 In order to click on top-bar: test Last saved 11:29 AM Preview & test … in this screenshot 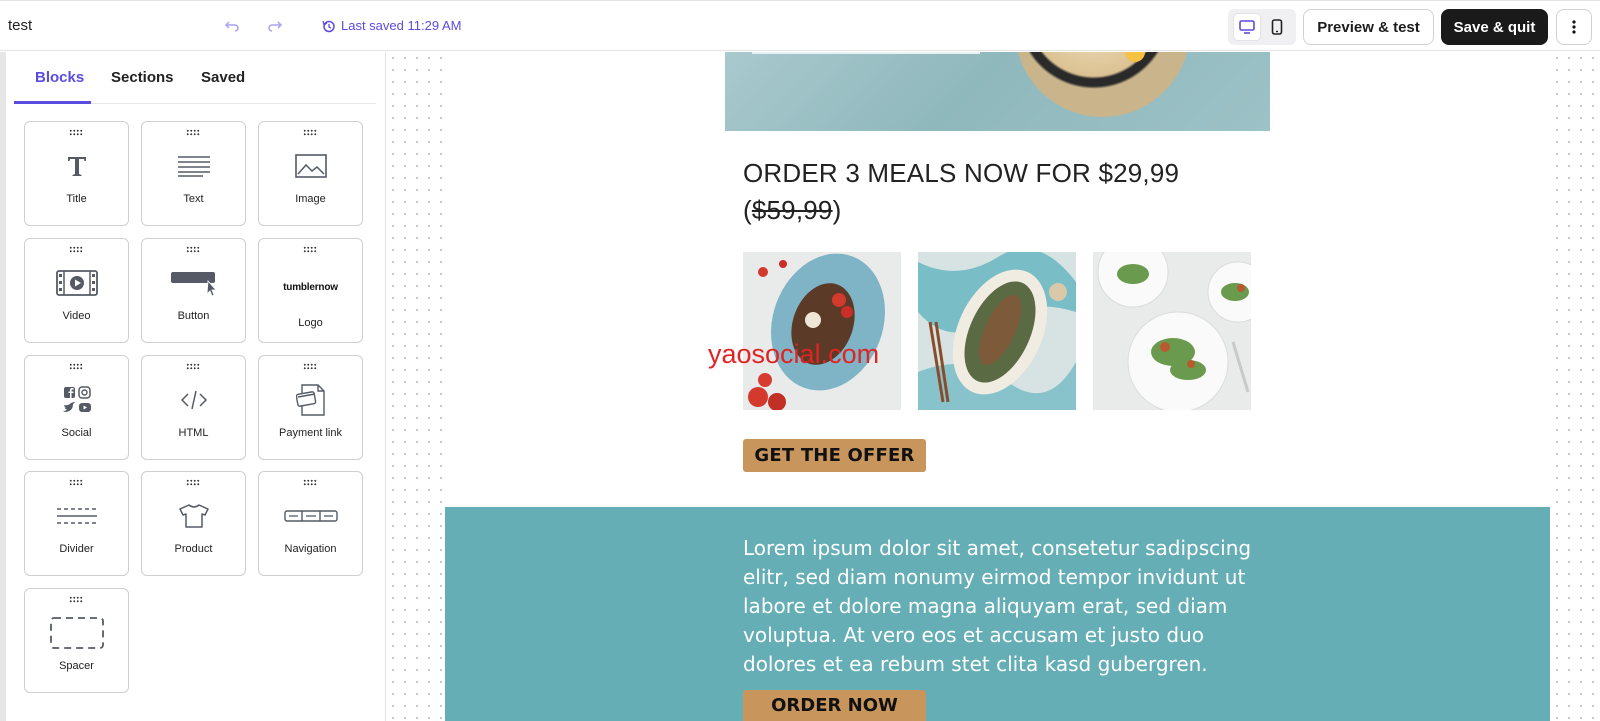, I will do `click(800, 25)`.